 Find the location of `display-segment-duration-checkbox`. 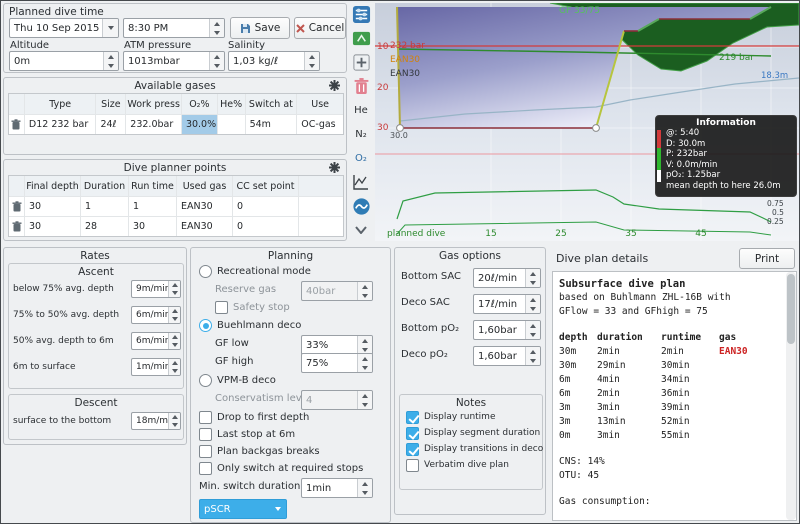

display-segment-duration-checkbox is located at coordinates (412, 433).